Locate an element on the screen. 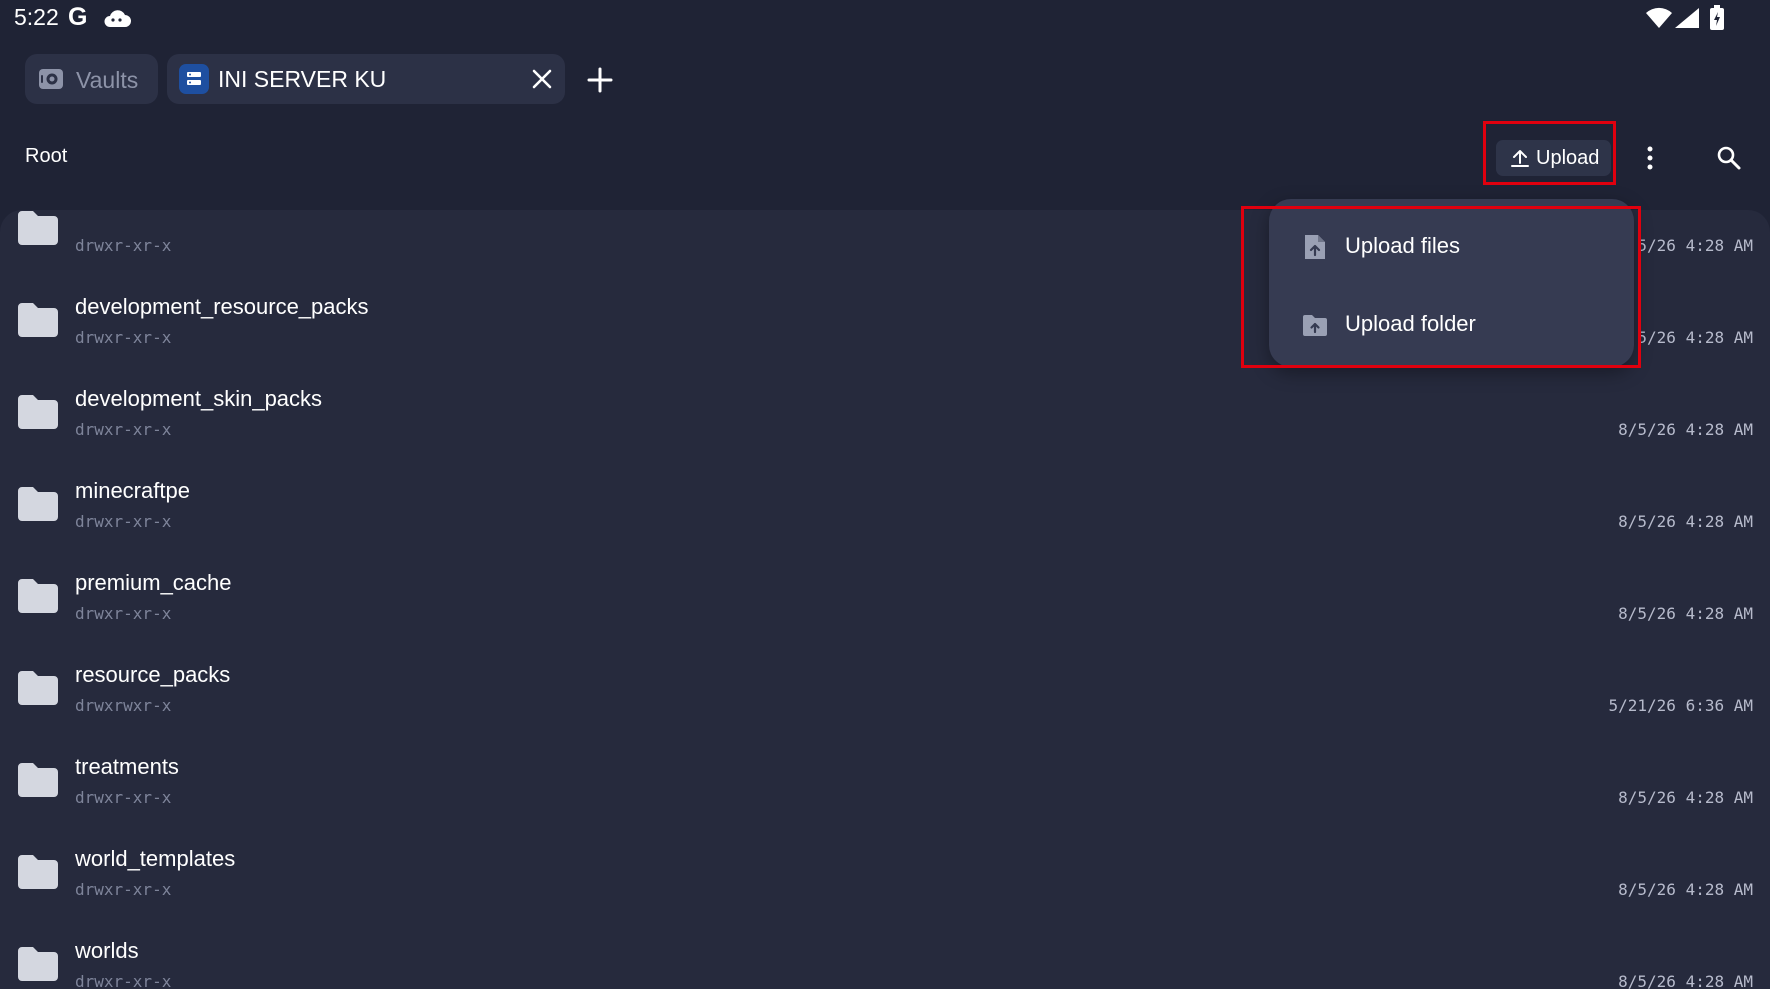  tab-vaults: Vaults is located at coordinates (91, 79).